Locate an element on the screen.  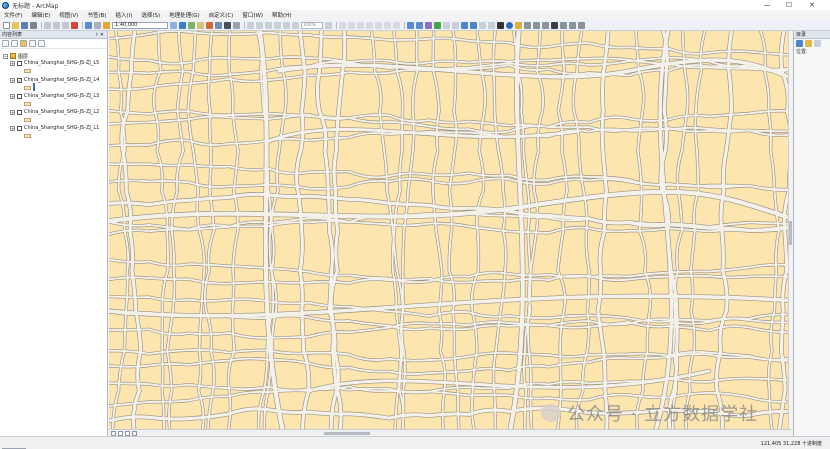
menu-file: 文件(F) is located at coordinates (13, 15).